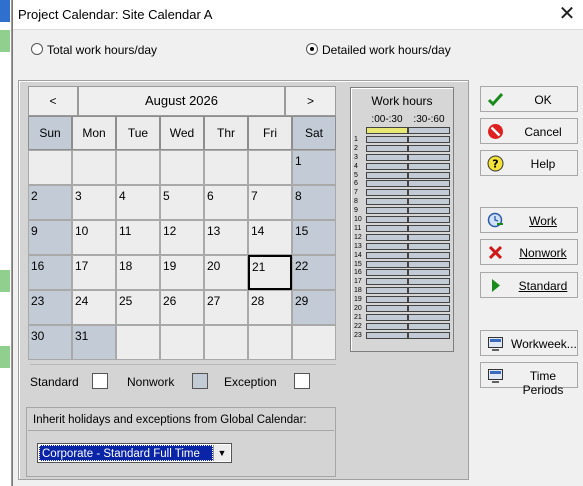  I want to click on day-cell: 3, so click(94, 202).